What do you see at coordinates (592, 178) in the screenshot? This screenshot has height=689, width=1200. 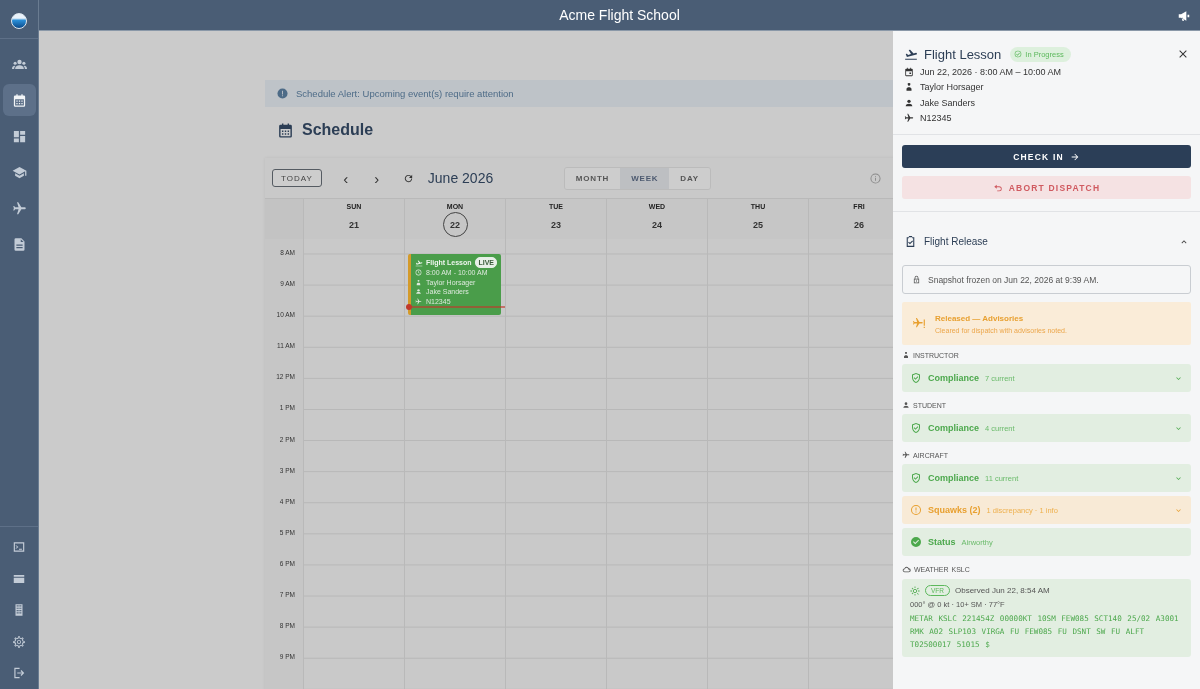 I see `view-tab: MONTH` at bounding box center [592, 178].